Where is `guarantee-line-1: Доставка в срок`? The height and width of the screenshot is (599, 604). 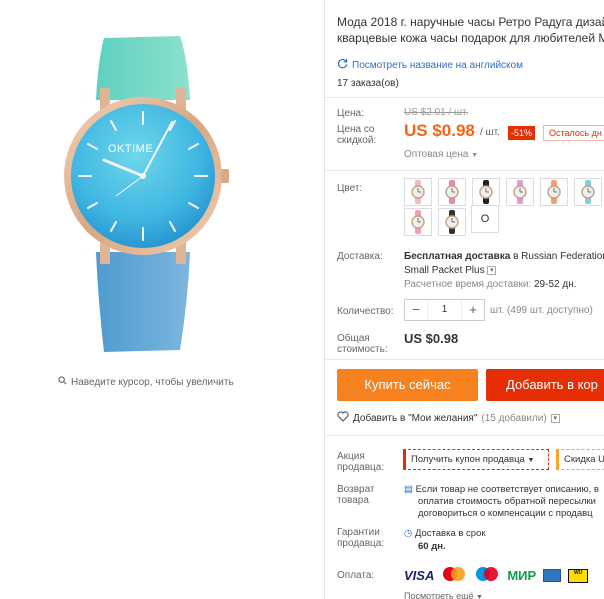 guarantee-line-1: Доставка в срок is located at coordinates (450, 533).